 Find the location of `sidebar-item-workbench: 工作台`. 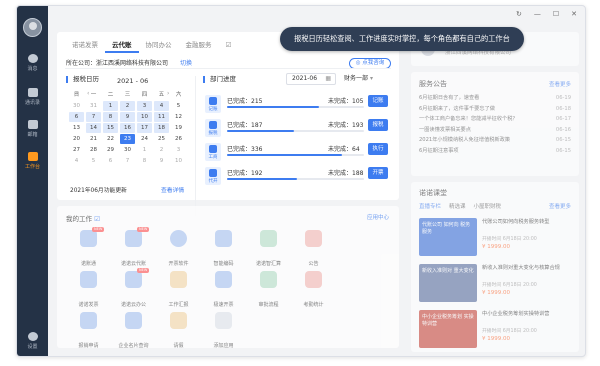

sidebar-item-workbench: 工作台 is located at coordinates (32, 161).